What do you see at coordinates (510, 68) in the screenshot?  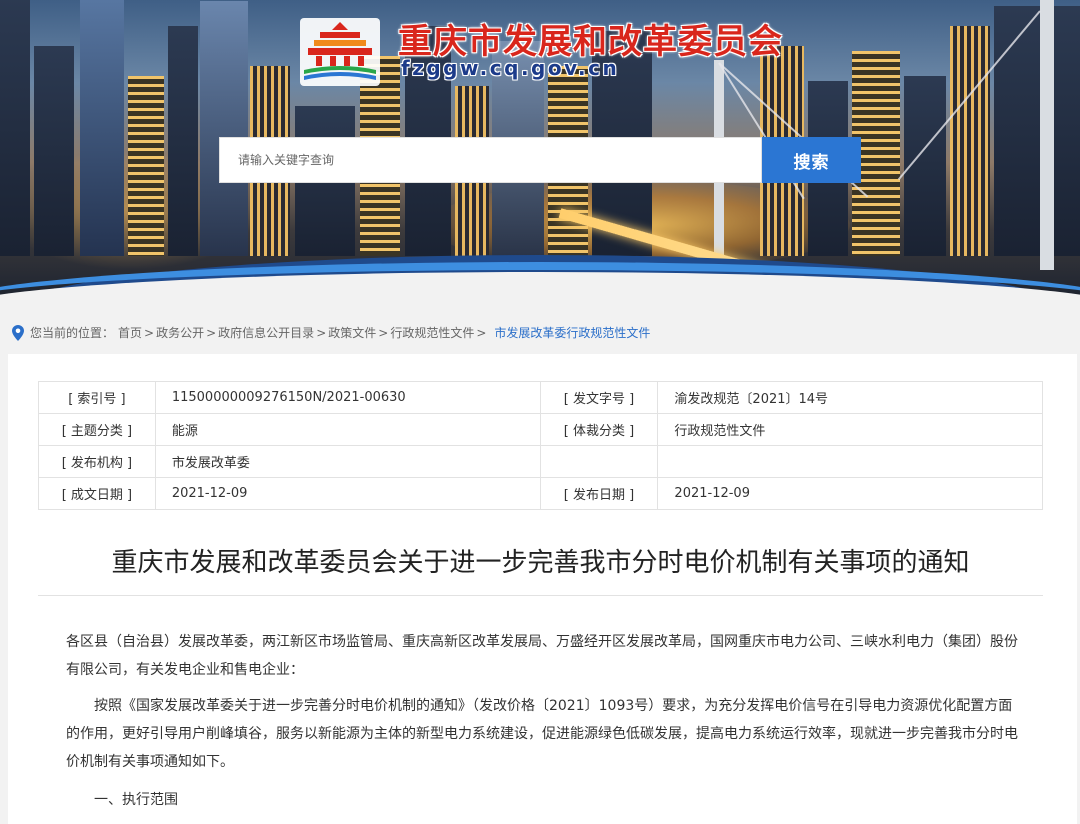 I see `site-url: fzggw.cq.gov.cn` at bounding box center [510, 68].